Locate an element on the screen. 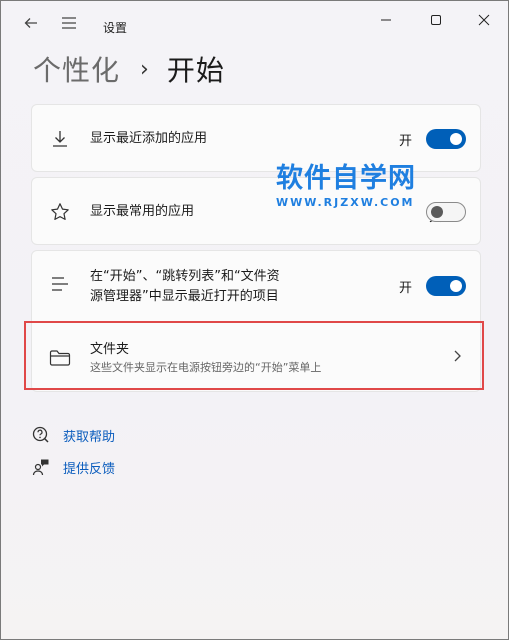  help-icon is located at coordinates (41, 435).